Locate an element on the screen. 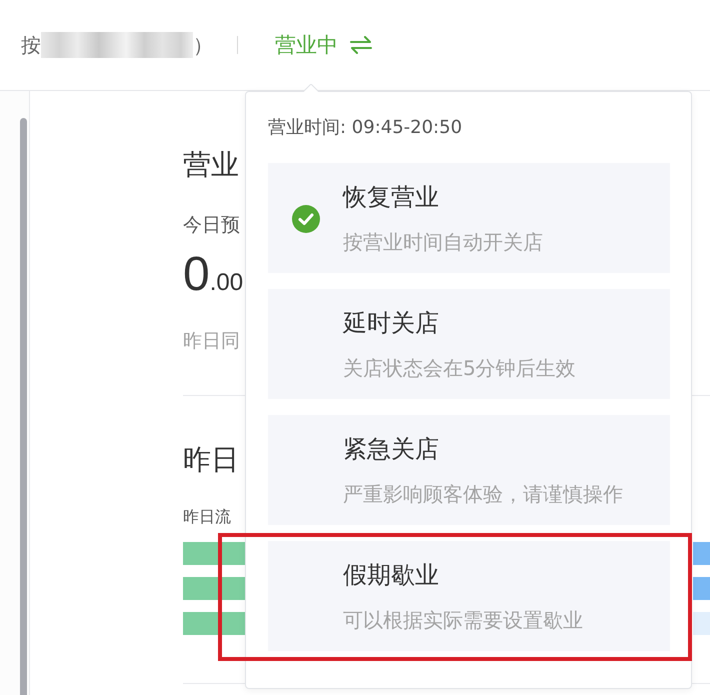 The width and height of the screenshot is (710, 695). option-description: 关店状态会在5分钟后生效 is located at coordinates (460, 368).